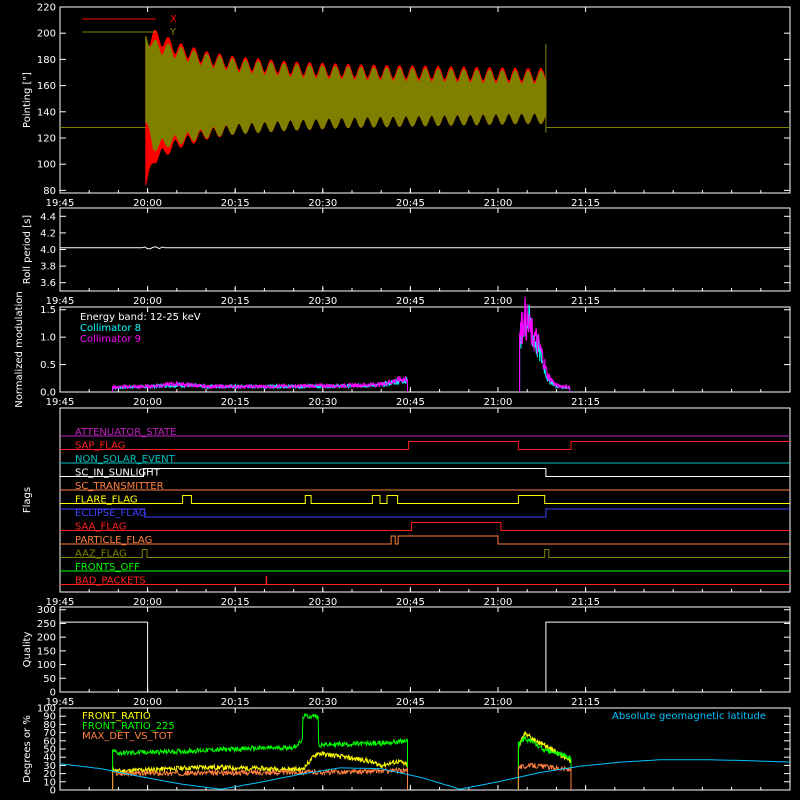 Image resolution: width=800 pixels, height=800 pixels. I want to click on flag-line-eclipse_flag, so click(425, 513).